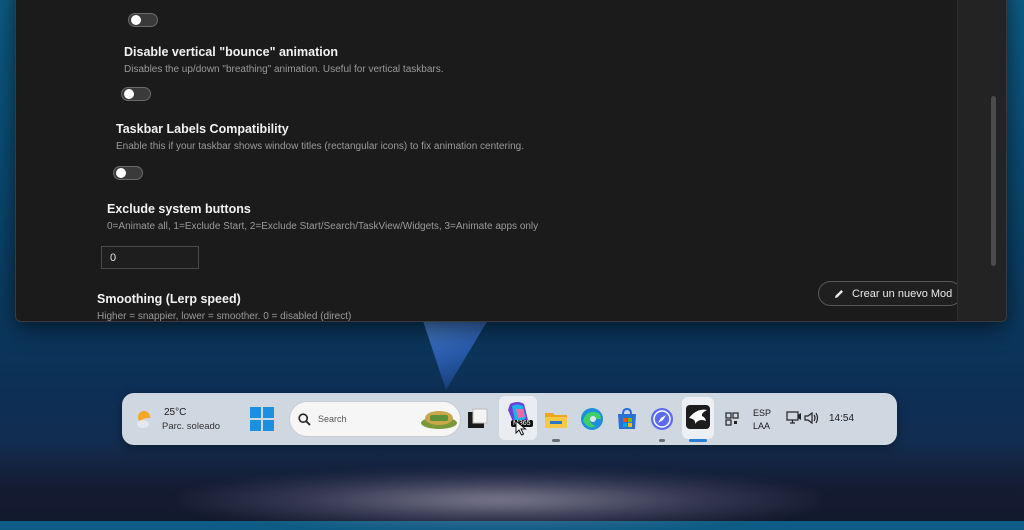 The image size is (1024, 530). What do you see at coordinates (146, 419) in the screenshot?
I see `weather-sun-cloud-icon` at bounding box center [146, 419].